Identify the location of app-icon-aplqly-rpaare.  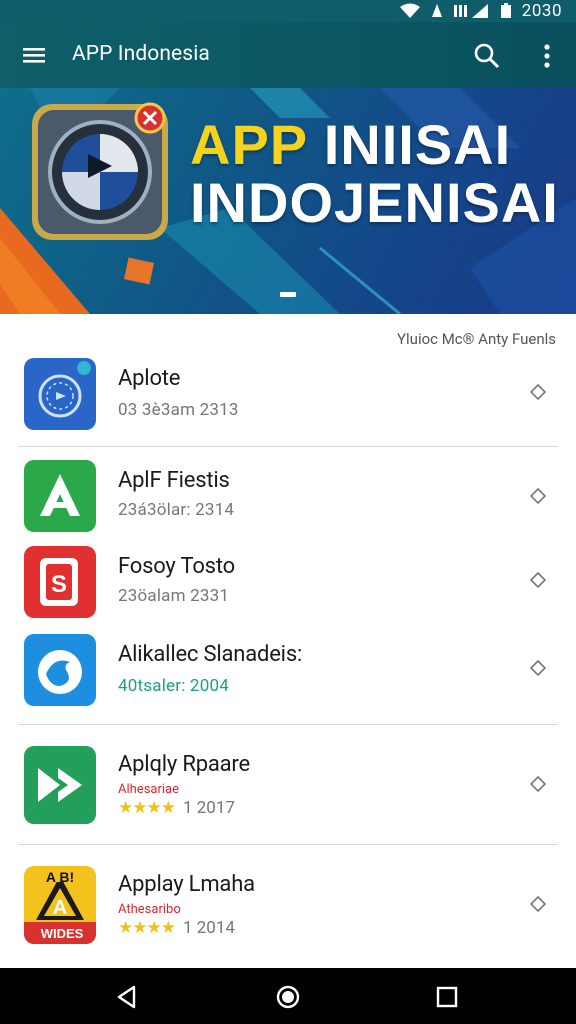
(60, 785).